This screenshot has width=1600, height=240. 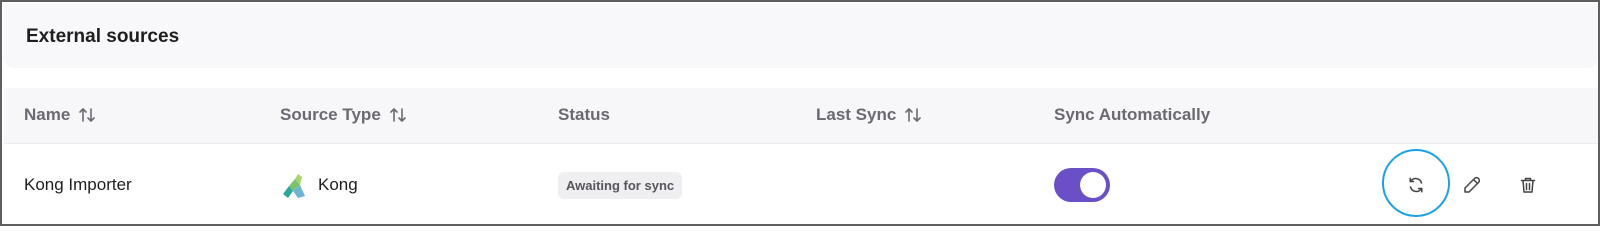 I want to click on column-header-label: Name, so click(x=47, y=114).